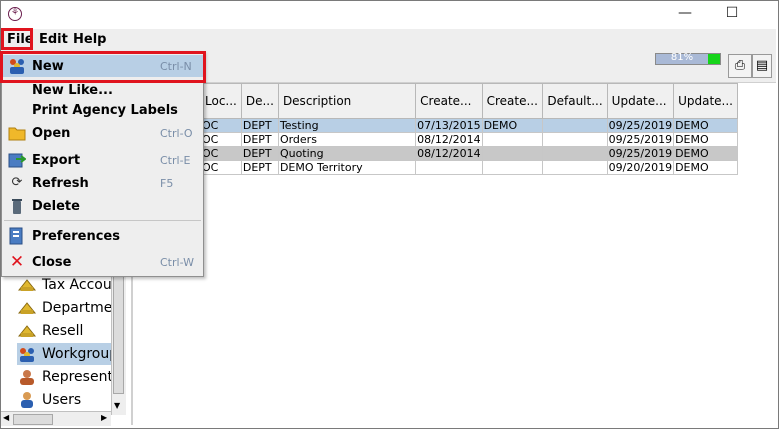 The image size is (779, 429). I want to click on table-cell: Testing, so click(347, 125).